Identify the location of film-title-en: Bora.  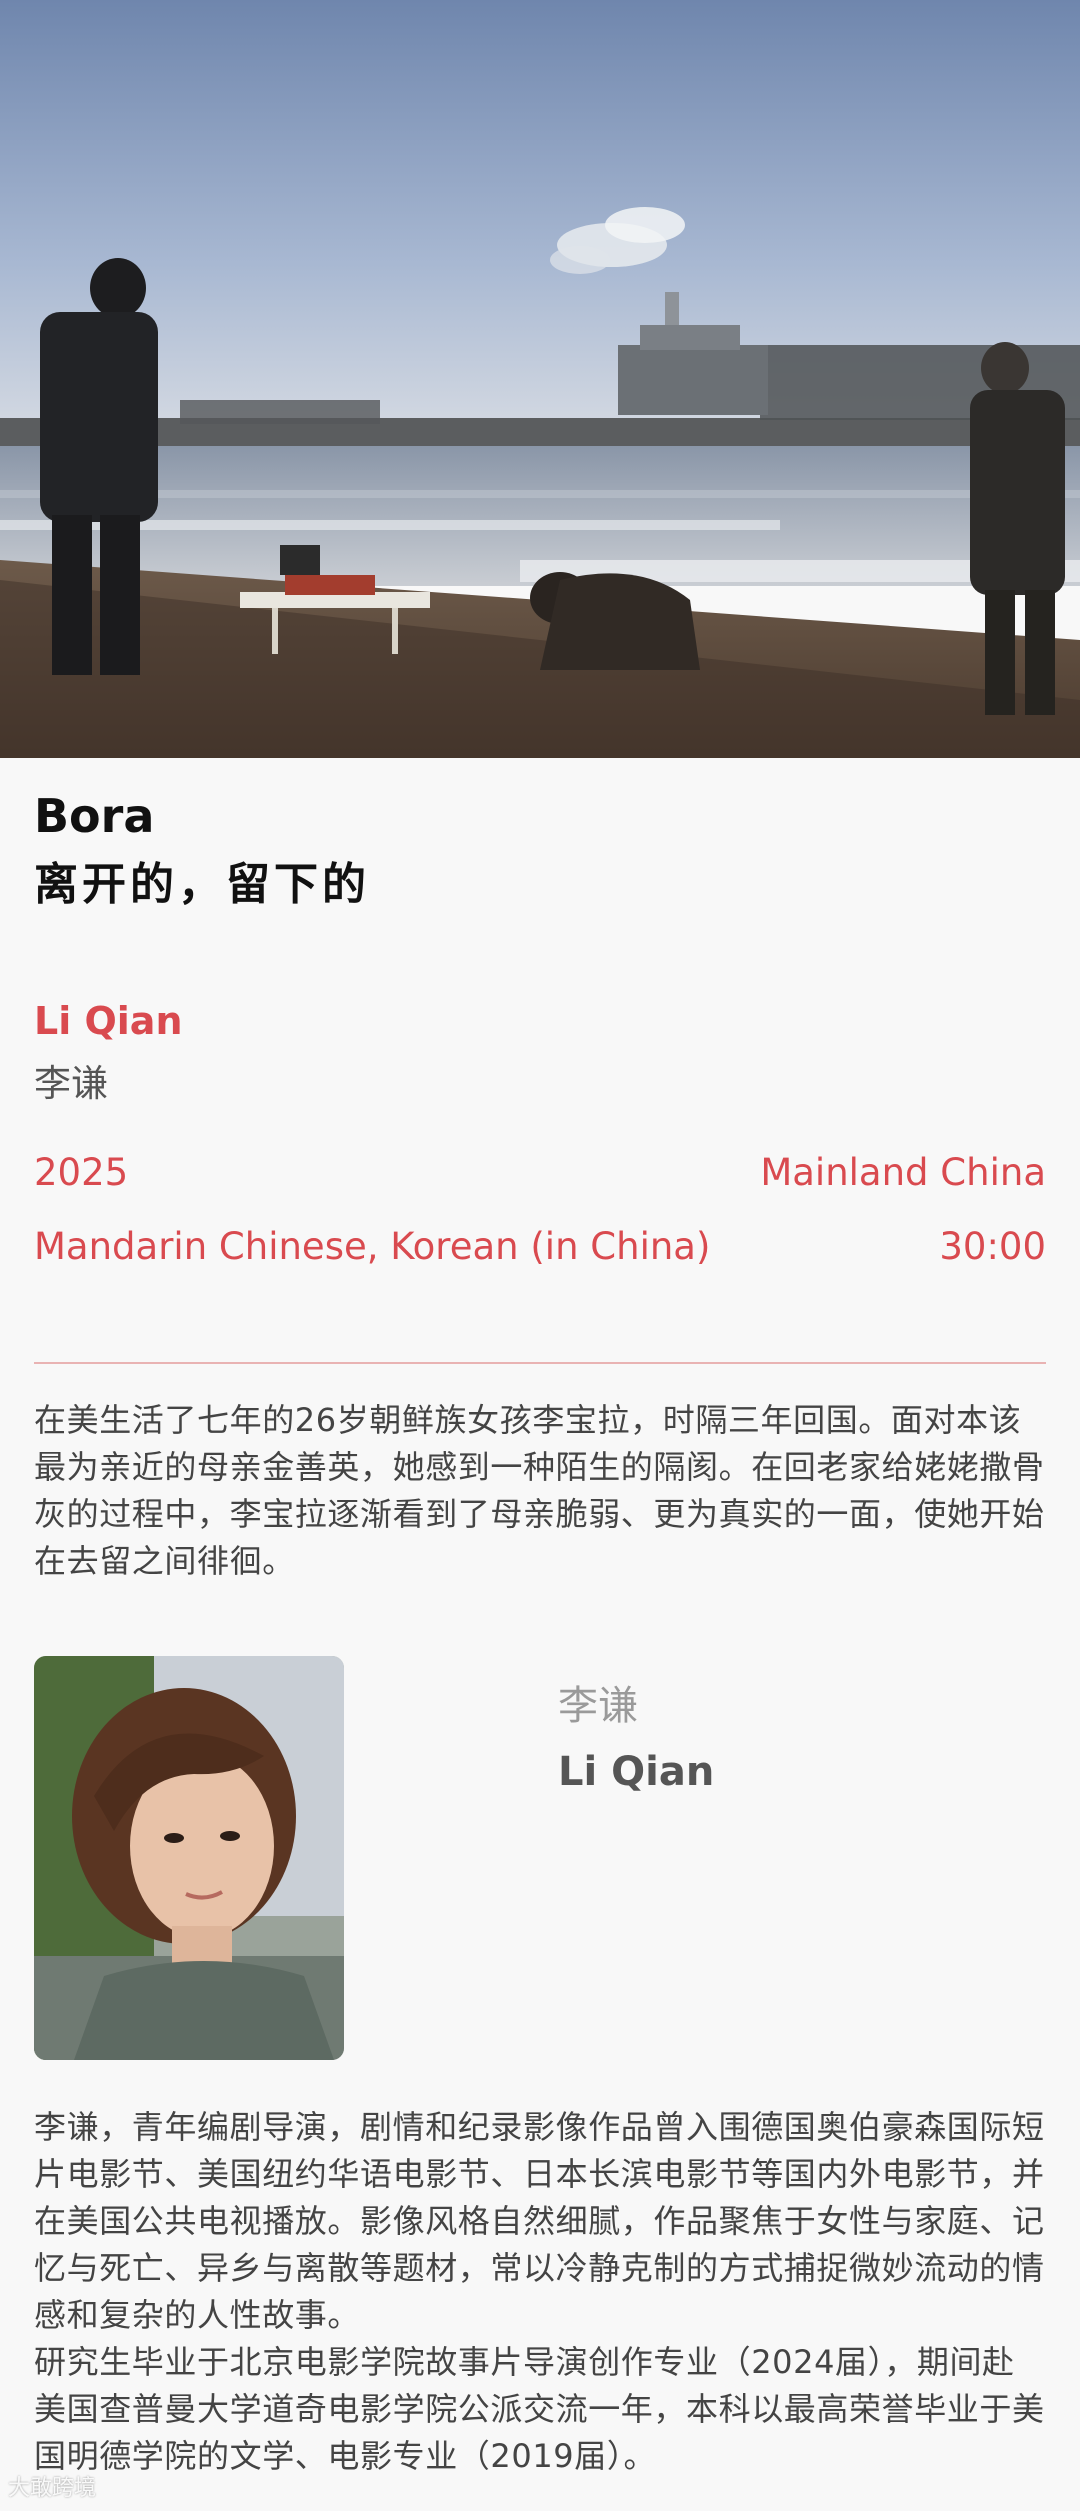
(94, 816).